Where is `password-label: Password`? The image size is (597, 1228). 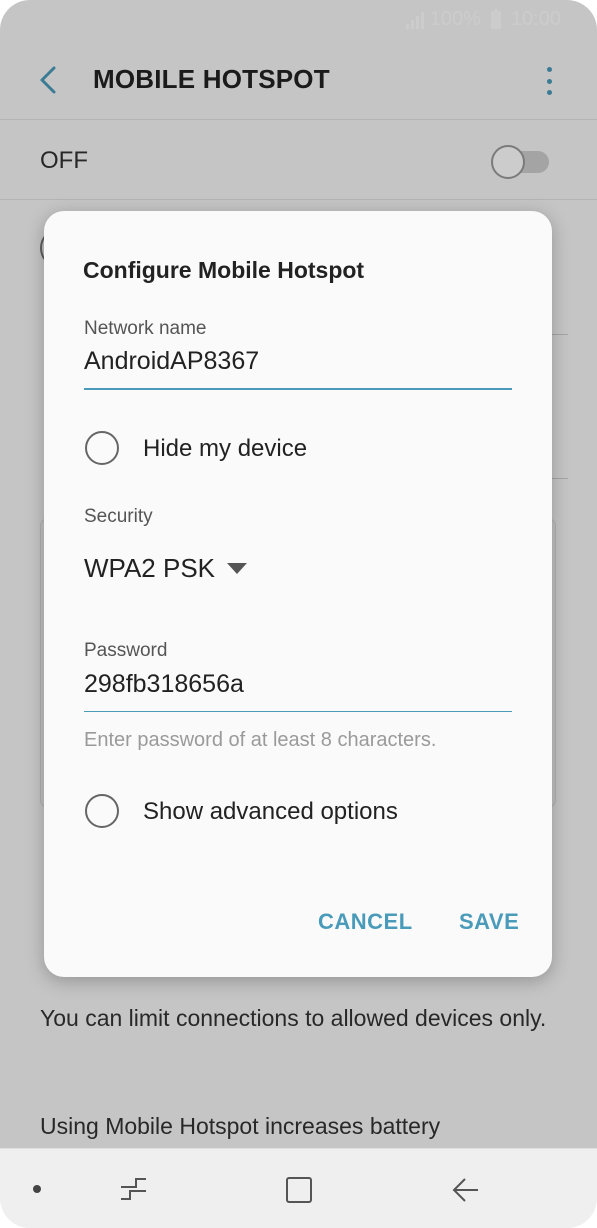 password-label: Password is located at coordinates (126, 650).